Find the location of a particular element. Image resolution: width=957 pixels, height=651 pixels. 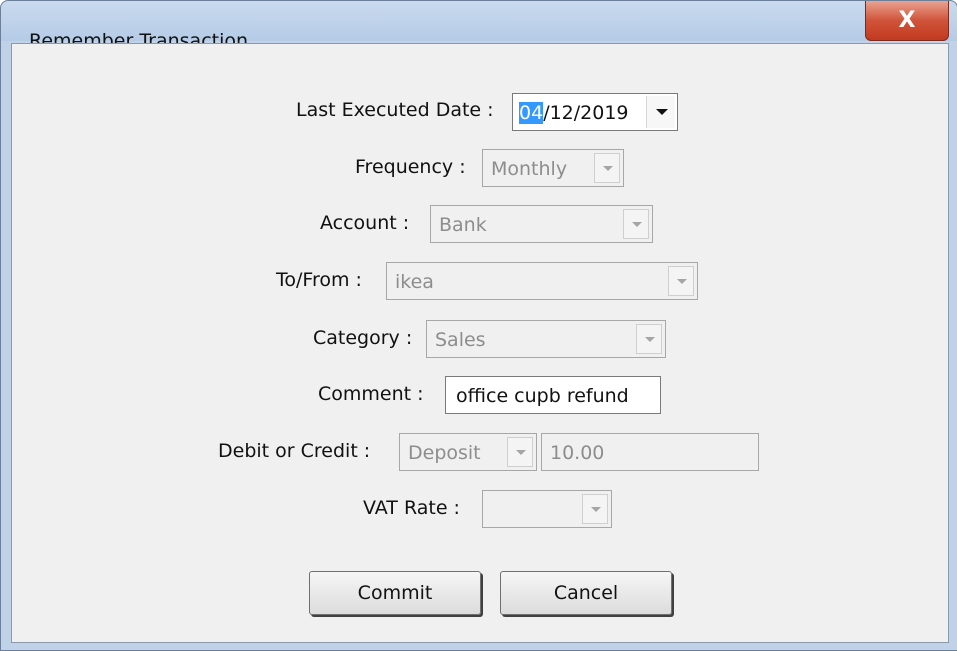

category-select: Sales is located at coordinates (546, 339).